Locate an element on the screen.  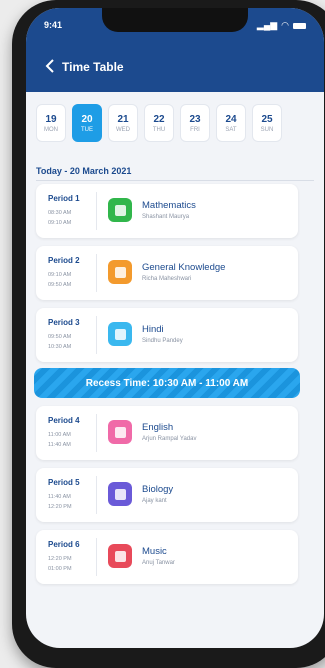
today-label: Today - 20 March 2021 is located at coordinates (84, 171).